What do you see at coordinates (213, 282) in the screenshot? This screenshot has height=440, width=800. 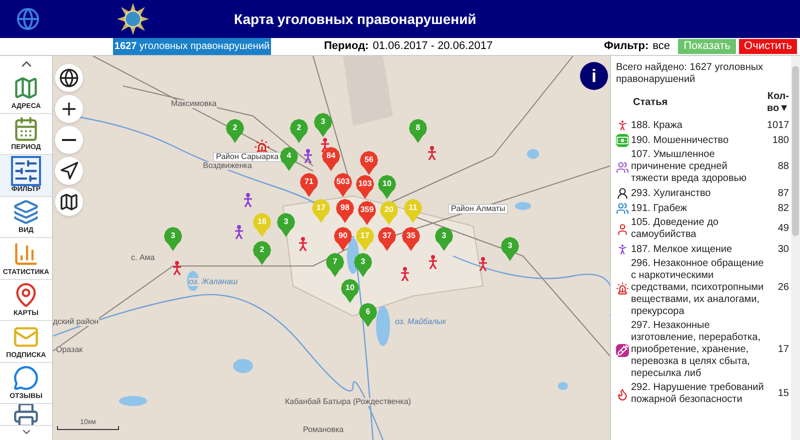 I see `map-label: оз. Жаланаш` at bounding box center [213, 282].